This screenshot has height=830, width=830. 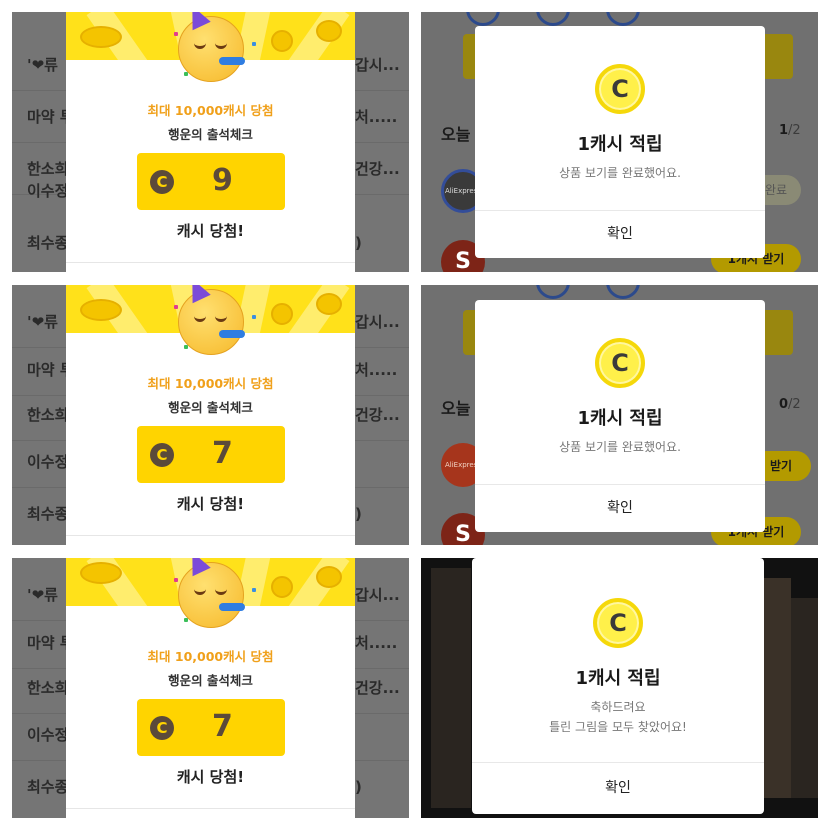 What do you see at coordinates (222, 180) in the screenshot?
I see `cash-amount: 9` at bounding box center [222, 180].